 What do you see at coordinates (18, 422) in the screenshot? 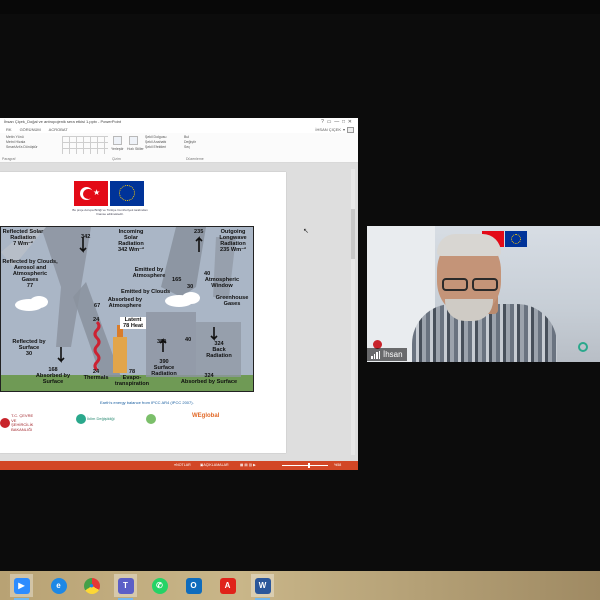
I see `partner-ministry: T.C. ÇEVRE VE ŞEHİRCİLİK BAKANLIĞI` at bounding box center [18, 422].